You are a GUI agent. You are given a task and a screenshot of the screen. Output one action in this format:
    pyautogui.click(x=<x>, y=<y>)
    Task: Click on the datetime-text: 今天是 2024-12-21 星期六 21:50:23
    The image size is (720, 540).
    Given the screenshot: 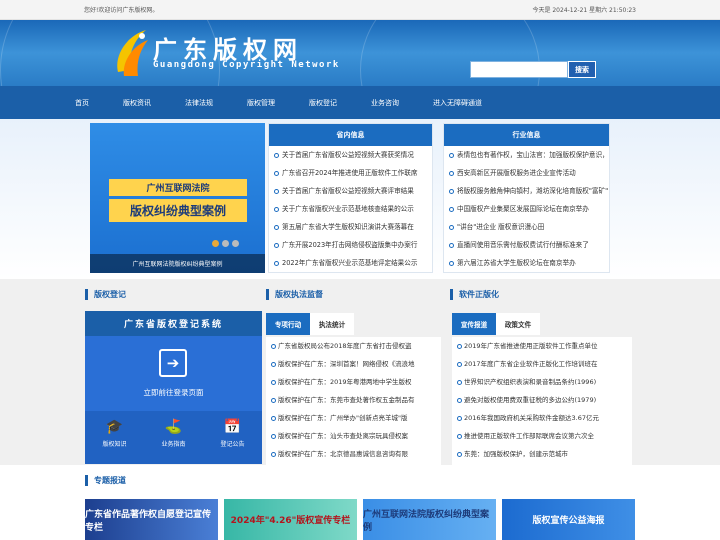 What is the action you would take?
    pyautogui.click(x=584, y=10)
    